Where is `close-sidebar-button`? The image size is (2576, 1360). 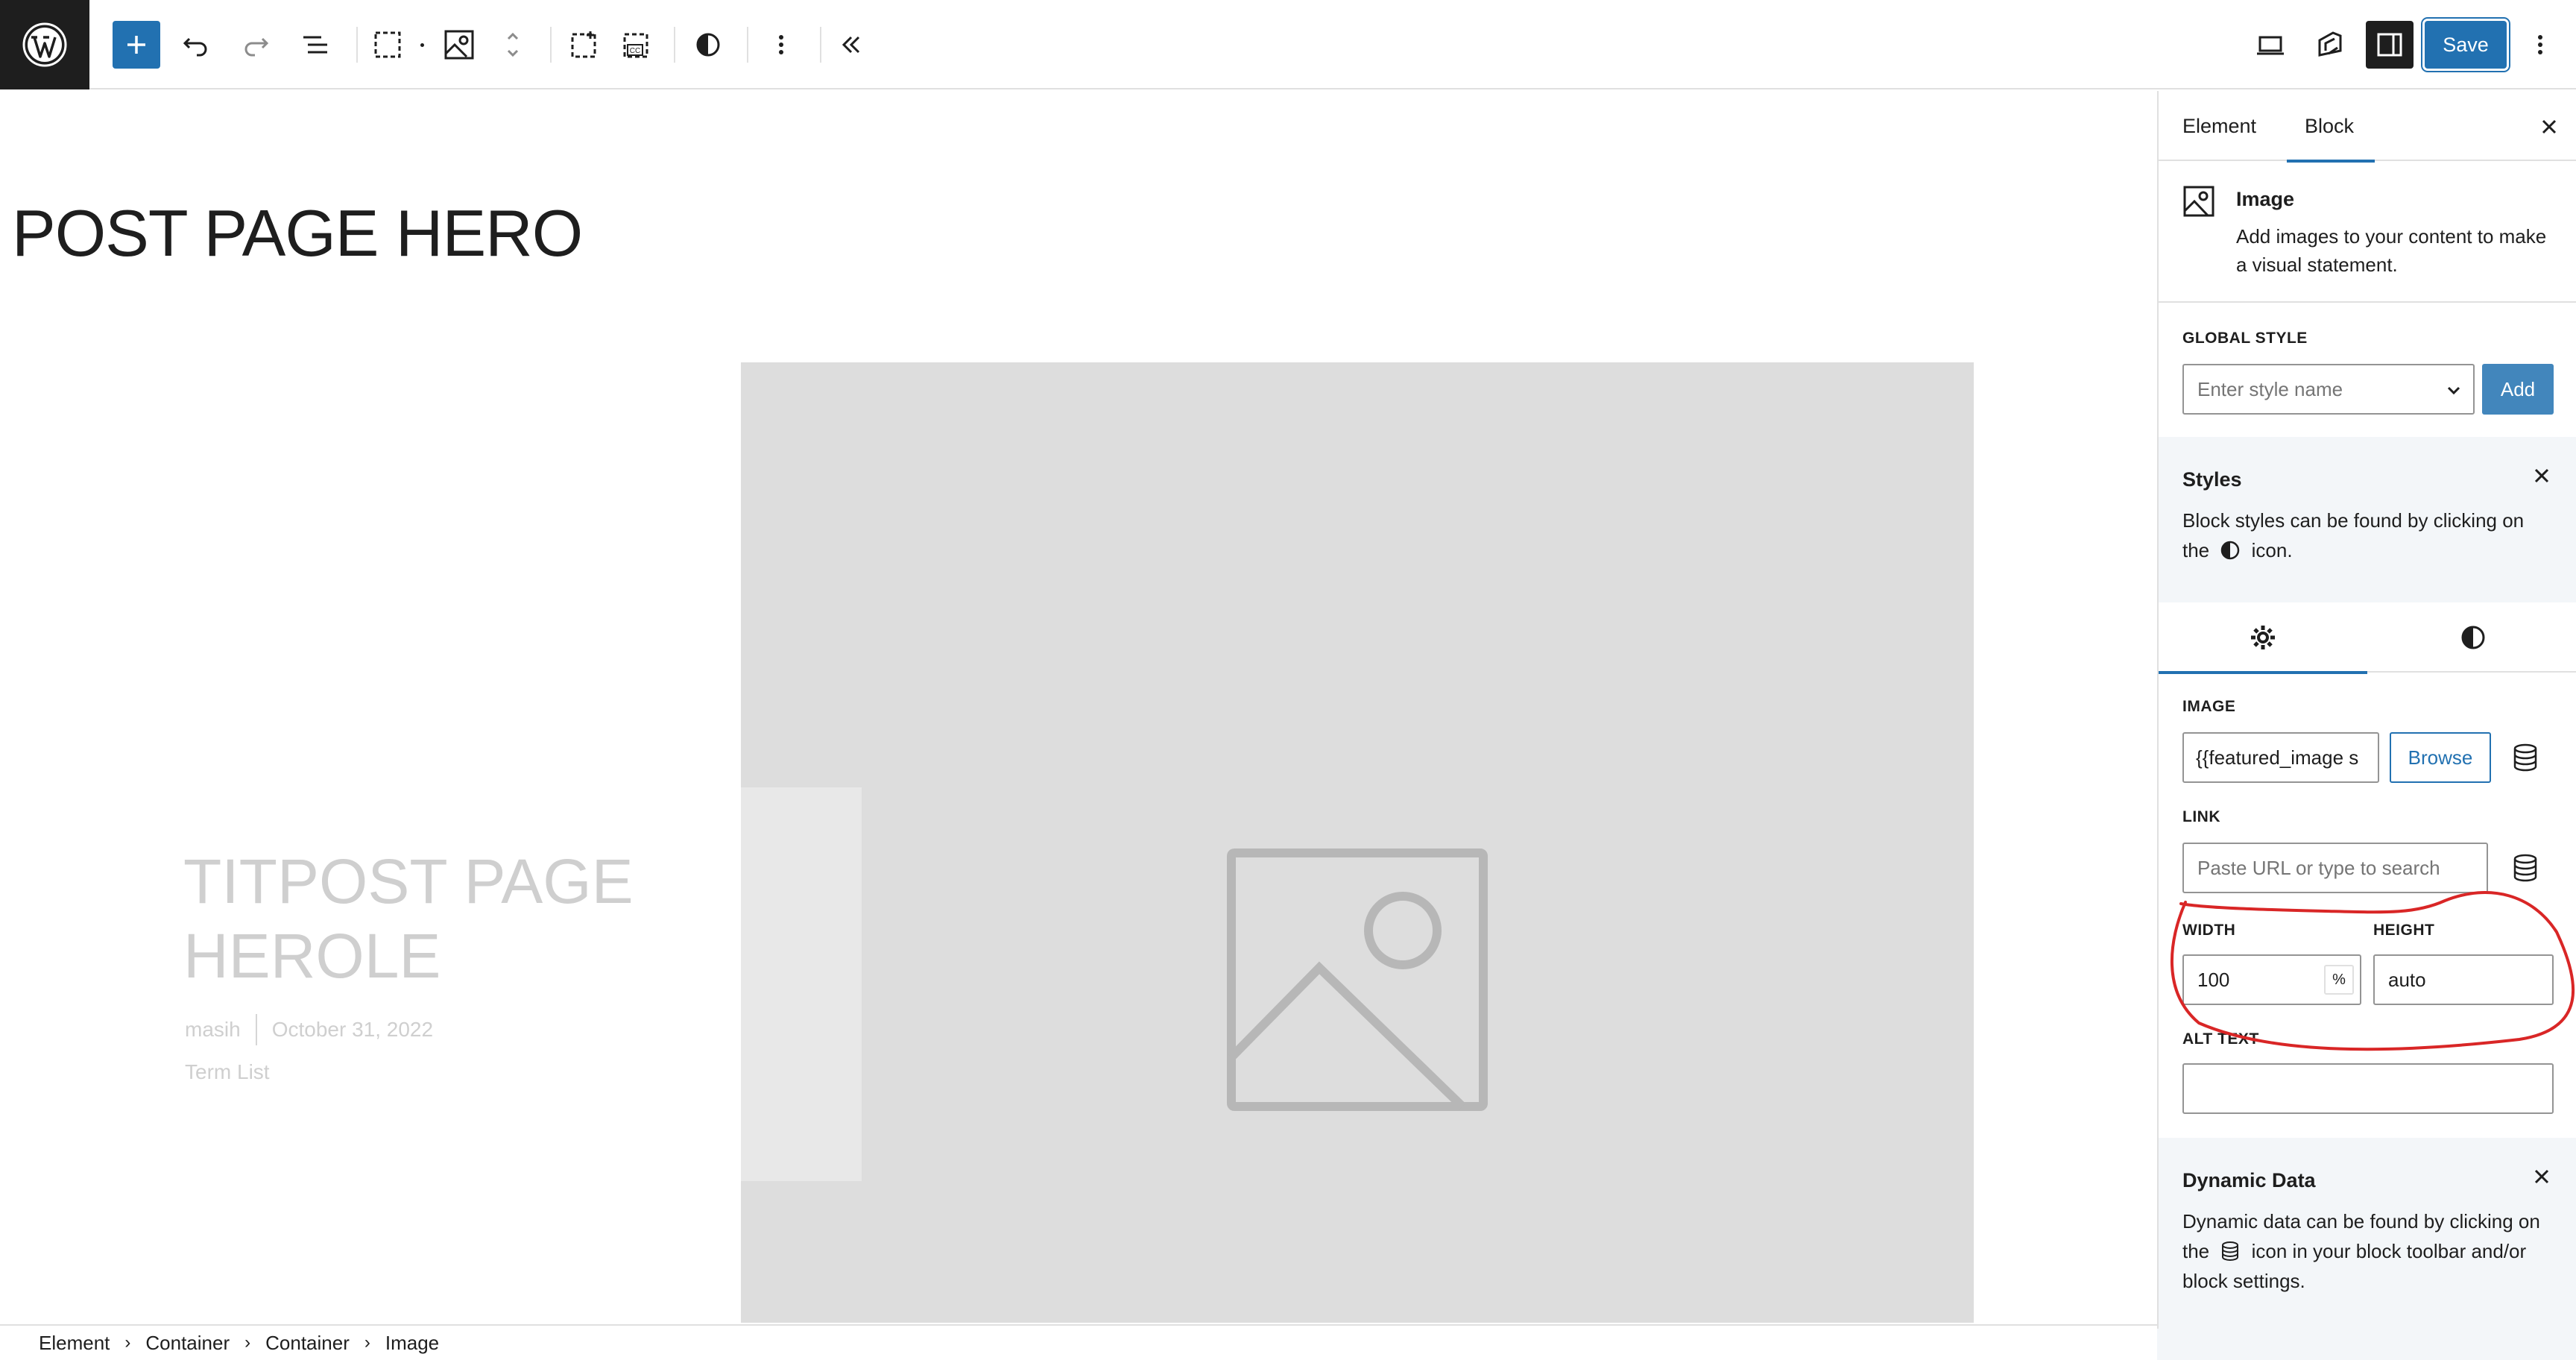 close-sidebar-button is located at coordinates (2549, 126).